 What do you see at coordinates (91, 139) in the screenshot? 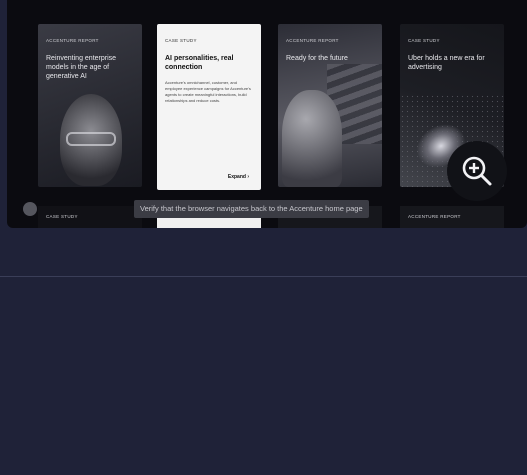
I see `glasses-shape` at bounding box center [91, 139].